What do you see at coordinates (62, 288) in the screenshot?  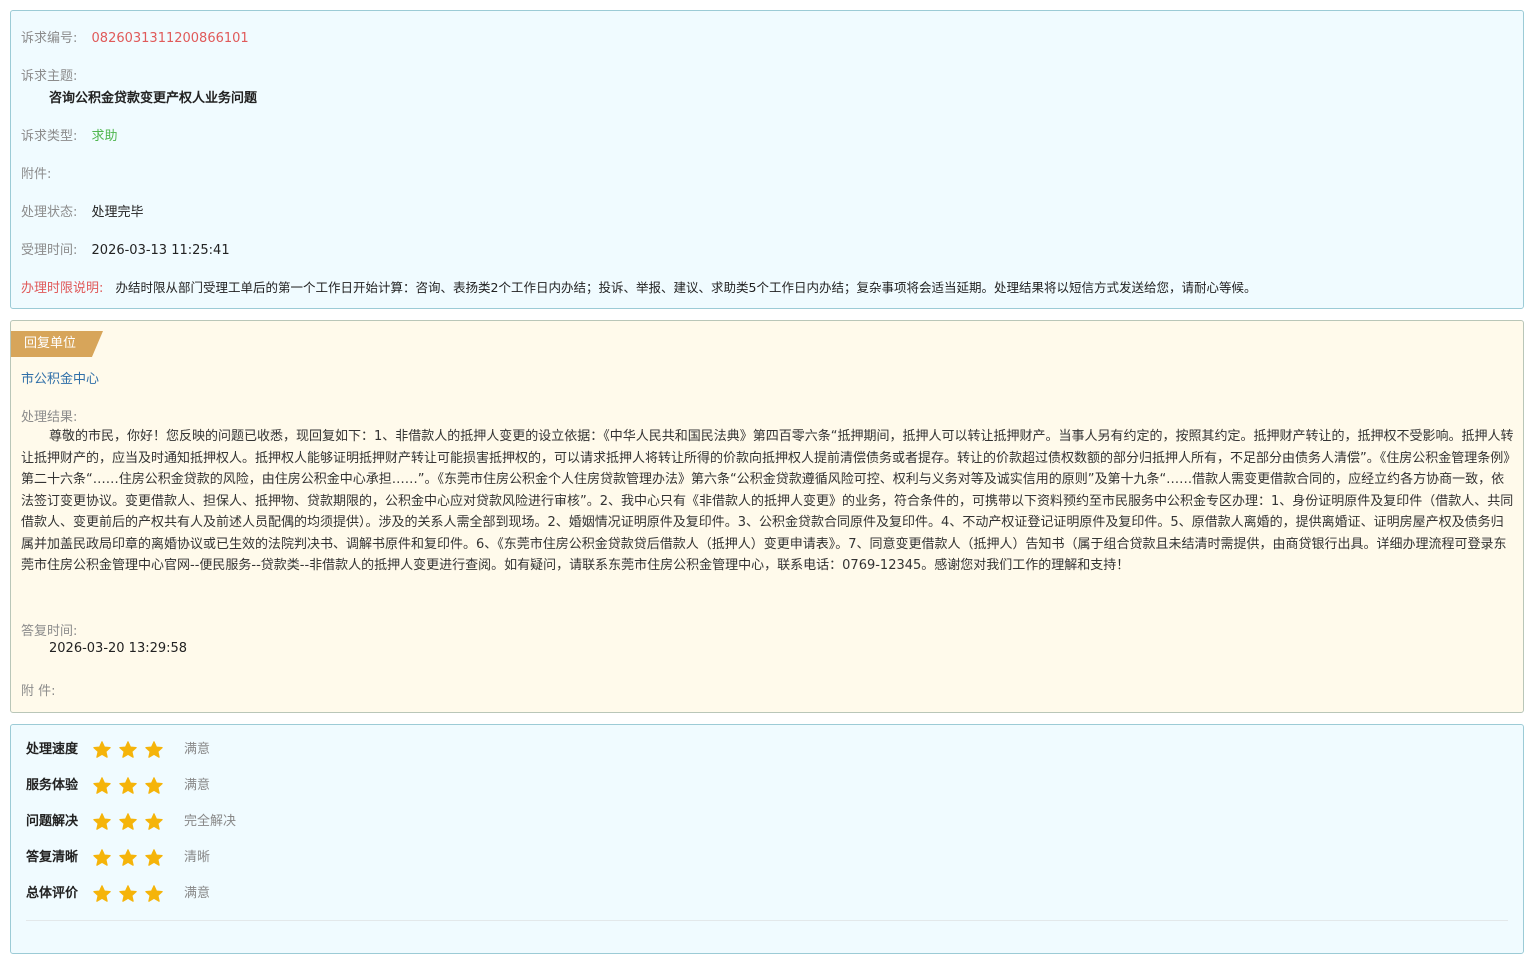 I see `deadline-label: 办理时限说明:` at bounding box center [62, 288].